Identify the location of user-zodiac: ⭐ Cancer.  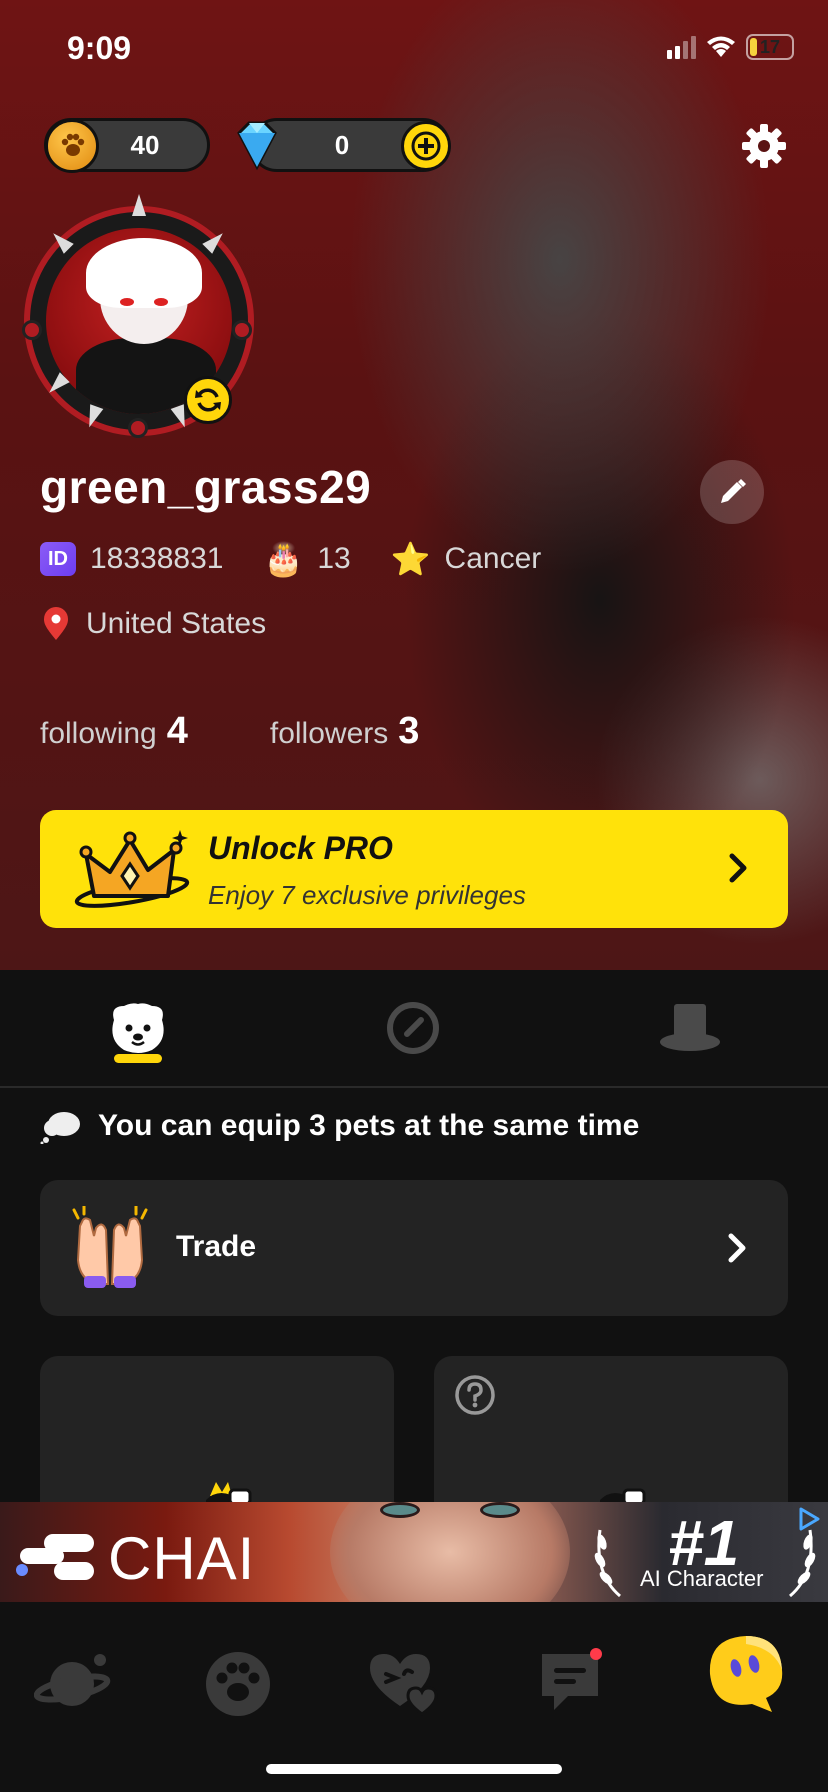
(466, 559).